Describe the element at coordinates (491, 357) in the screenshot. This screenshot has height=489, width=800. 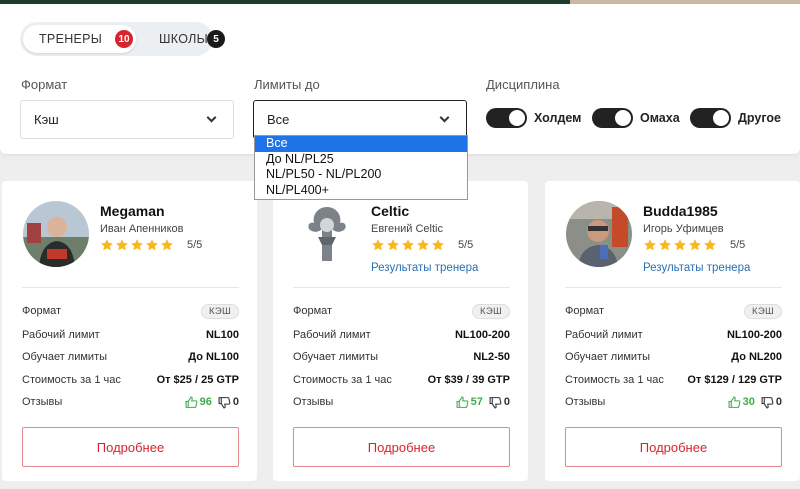
I see `teaches-limits-value: NL2-50` at that location.